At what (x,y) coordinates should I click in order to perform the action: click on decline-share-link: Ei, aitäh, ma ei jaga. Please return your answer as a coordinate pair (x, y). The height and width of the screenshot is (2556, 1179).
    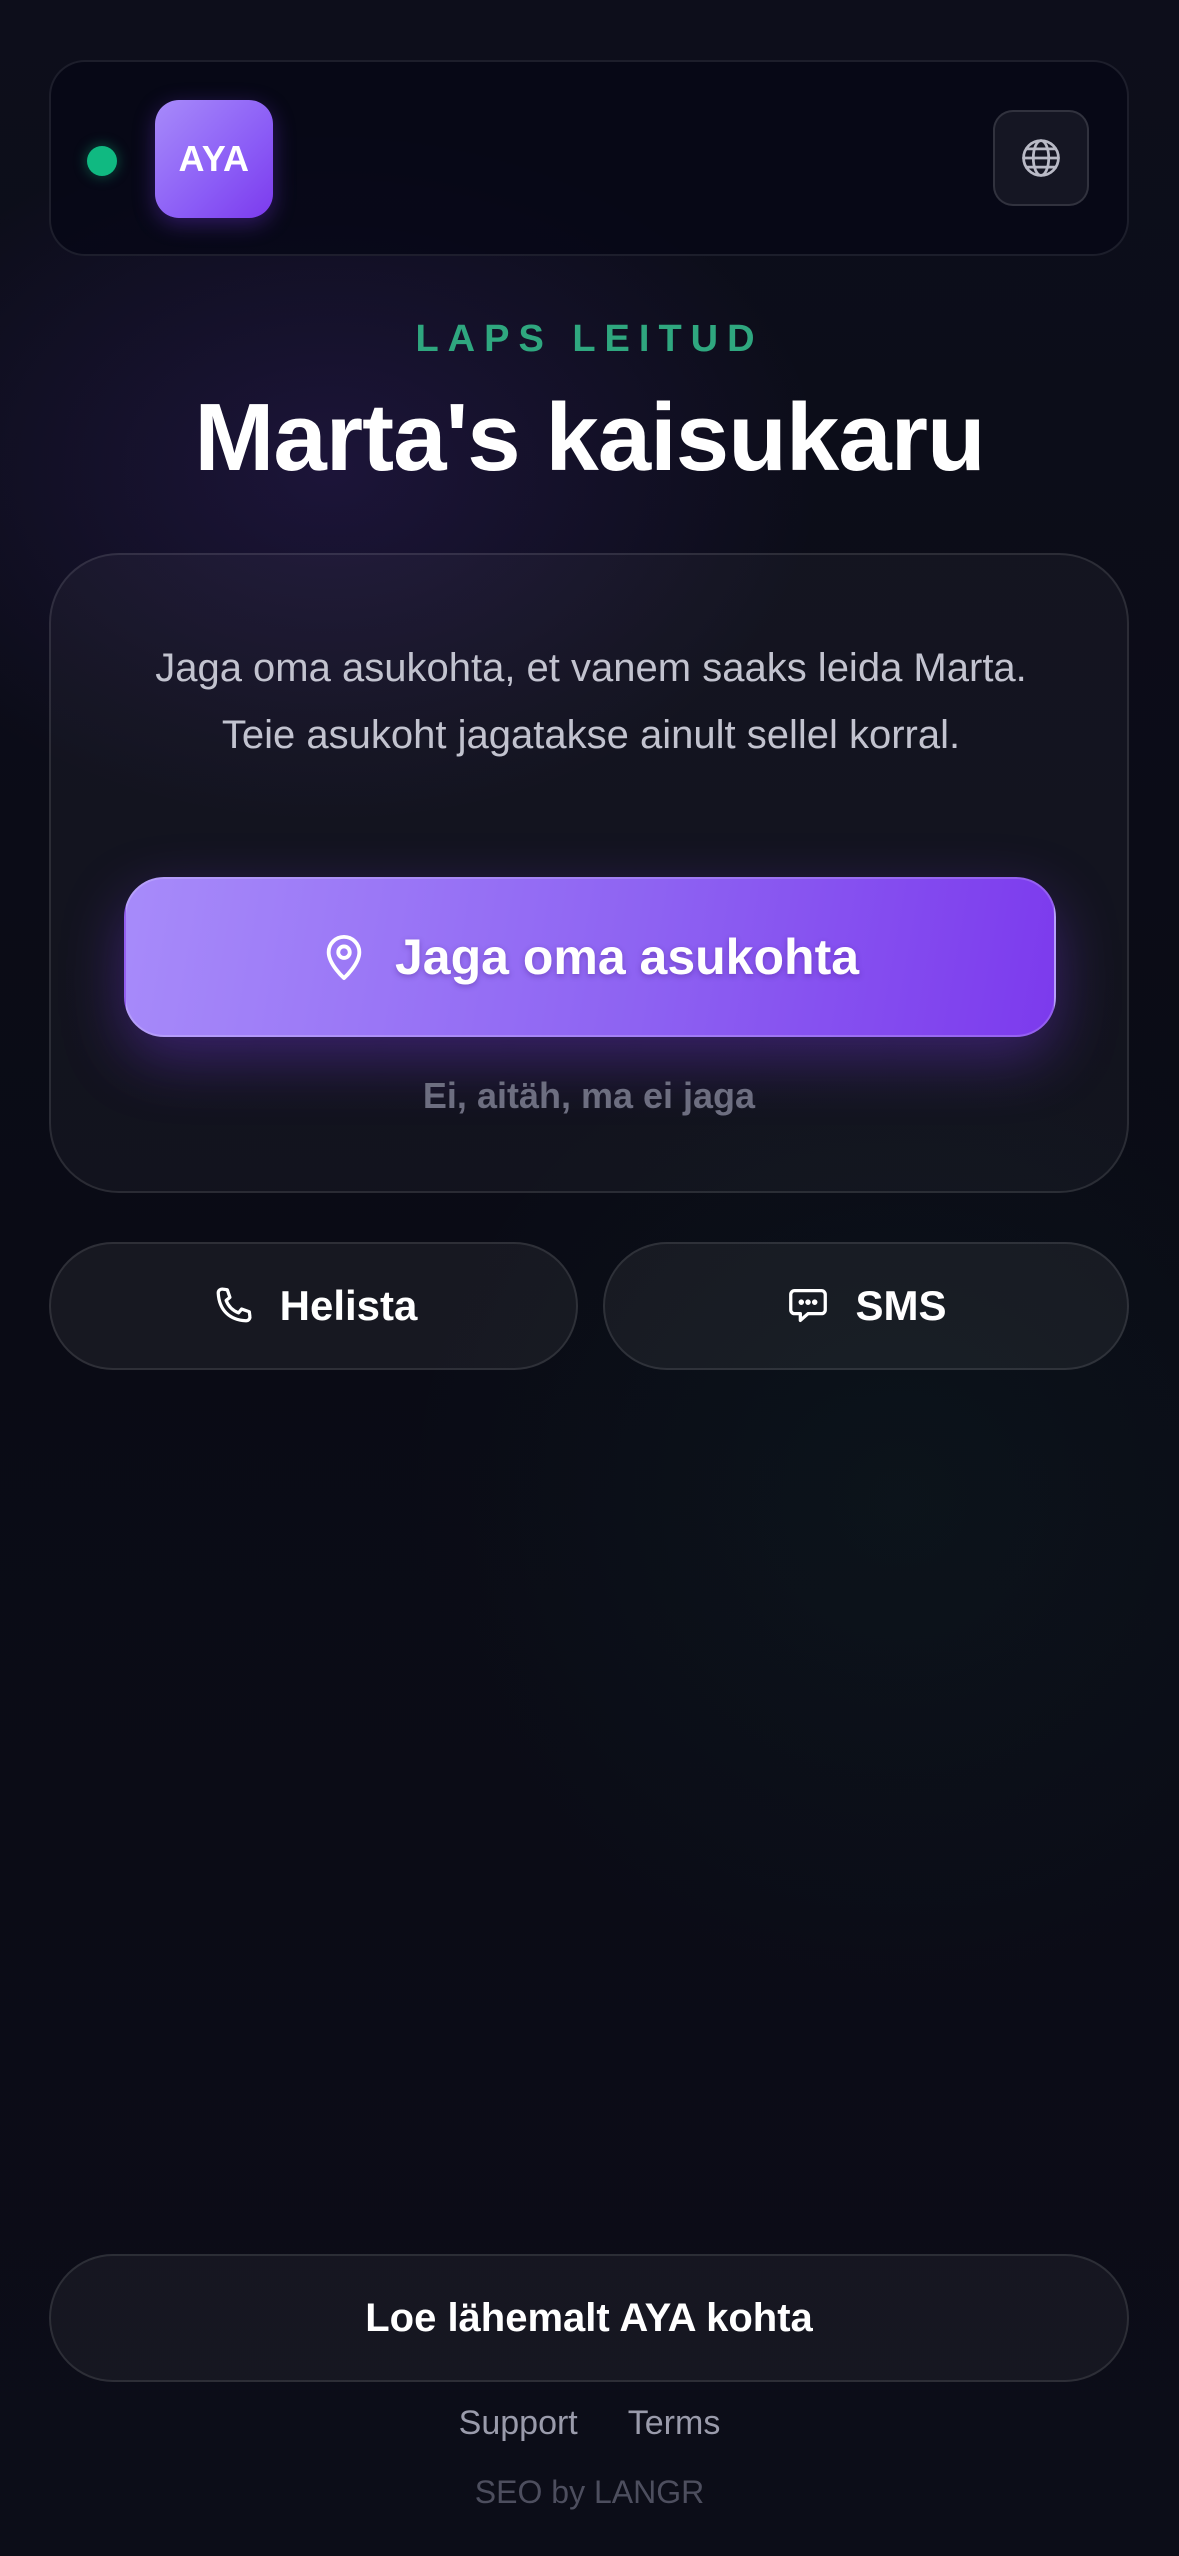
    Looking at the image, I should click on (589, 1096).